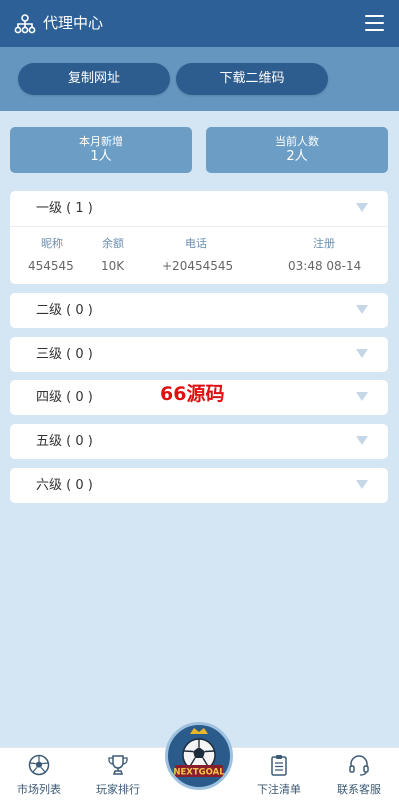  Describe the element at coordinates (192, 394) in the screenshot. I see `watermark: 66源码` at that location.